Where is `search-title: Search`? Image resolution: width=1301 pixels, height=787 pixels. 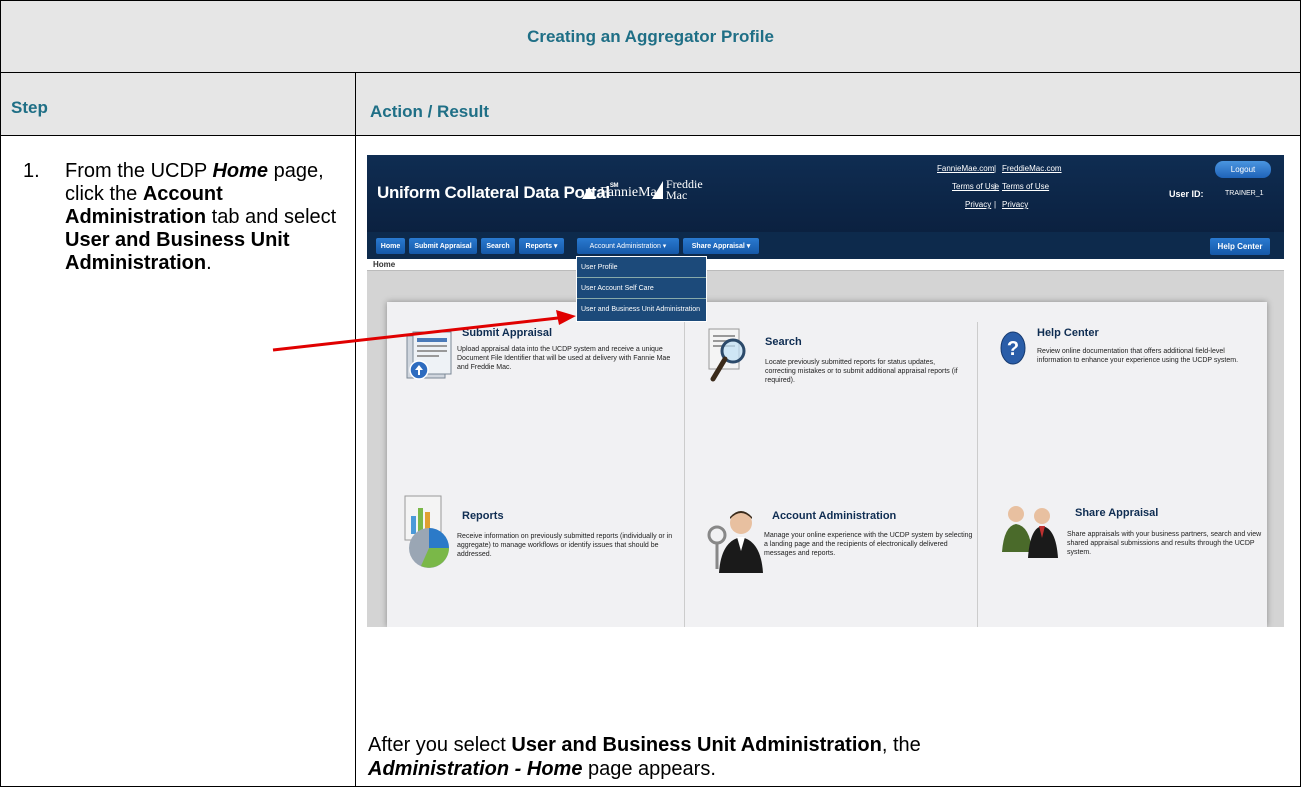 search-title: Search is located at coordinates (783, 342).